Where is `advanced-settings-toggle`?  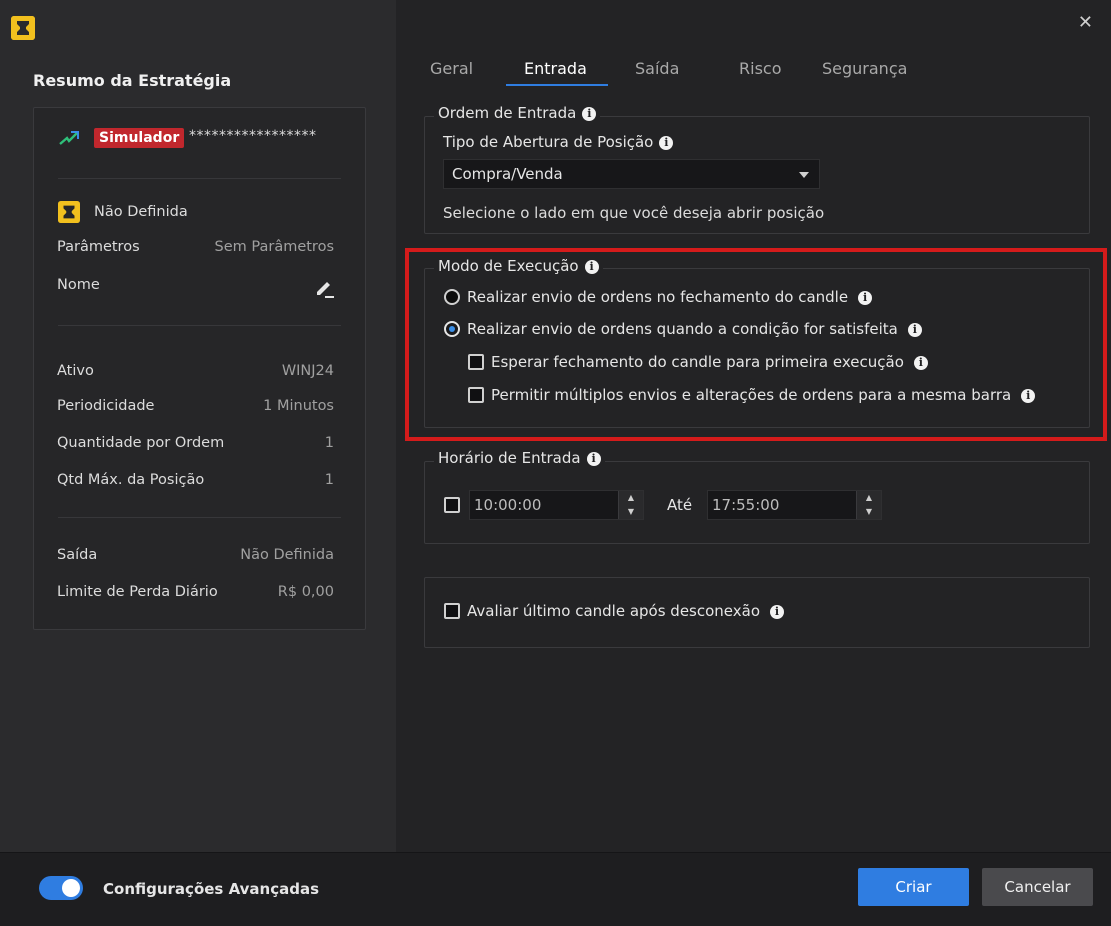 advanced-settings-toggle is located at coordinates (61, 888).